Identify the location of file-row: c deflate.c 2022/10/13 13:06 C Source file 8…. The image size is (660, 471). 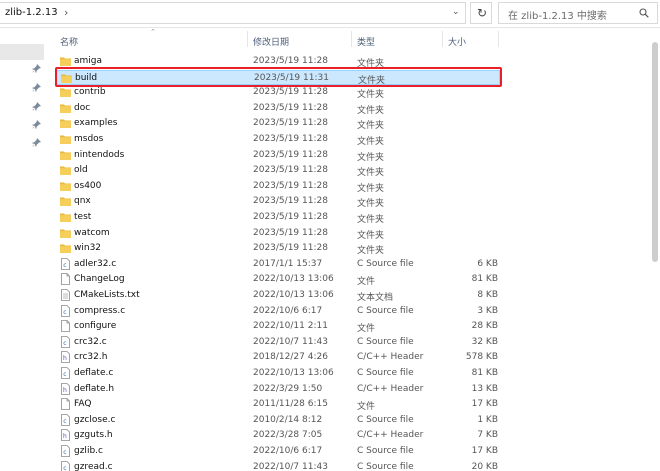
(278, 373).